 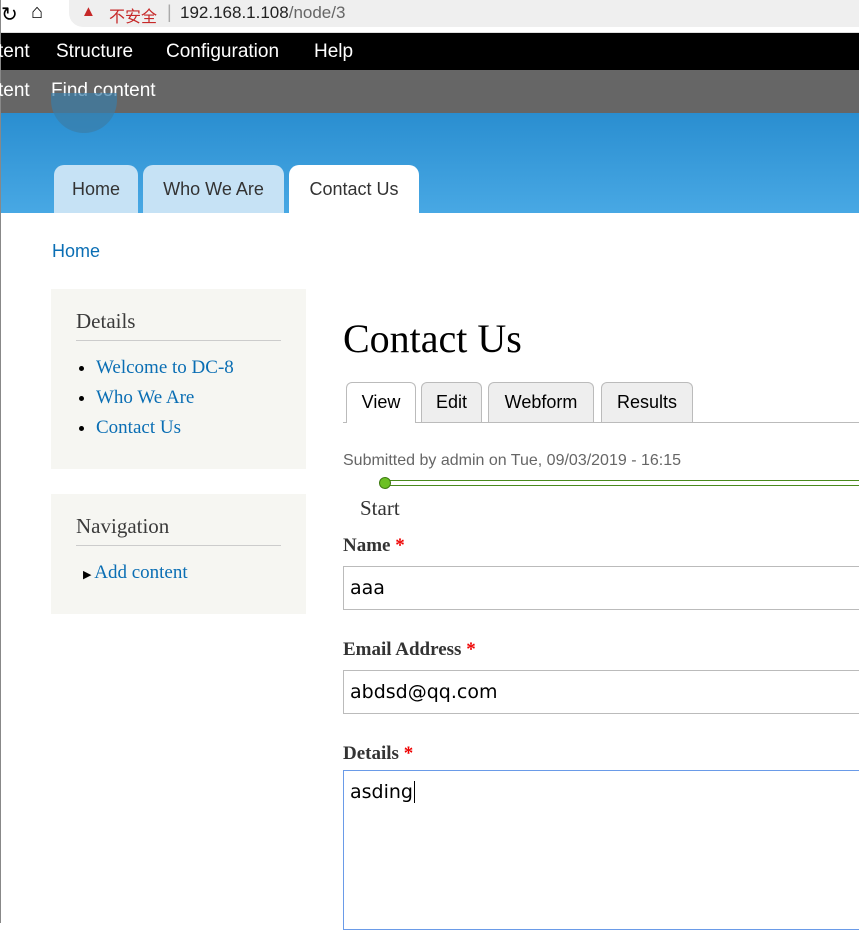 I want to click on progress-step-dot, so click(x=385, y=483).